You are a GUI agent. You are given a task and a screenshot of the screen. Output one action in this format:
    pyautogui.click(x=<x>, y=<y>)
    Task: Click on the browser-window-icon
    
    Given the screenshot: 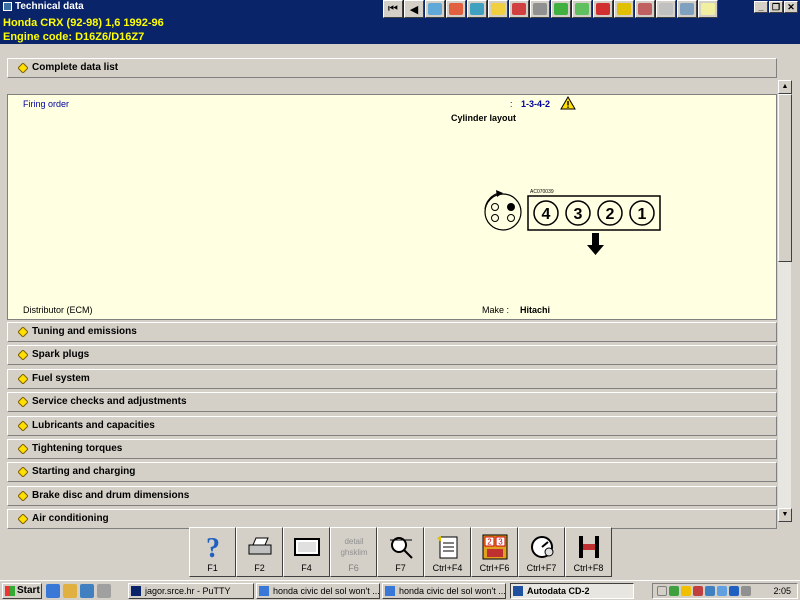 What is the action you would take?
    pyautogui.click(x=264, y=591)
    